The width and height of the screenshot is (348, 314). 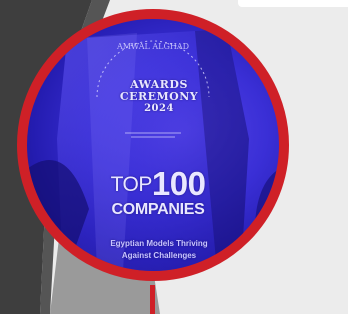 I want to click on top-prefix: TOP, so click(x=131, y=184).